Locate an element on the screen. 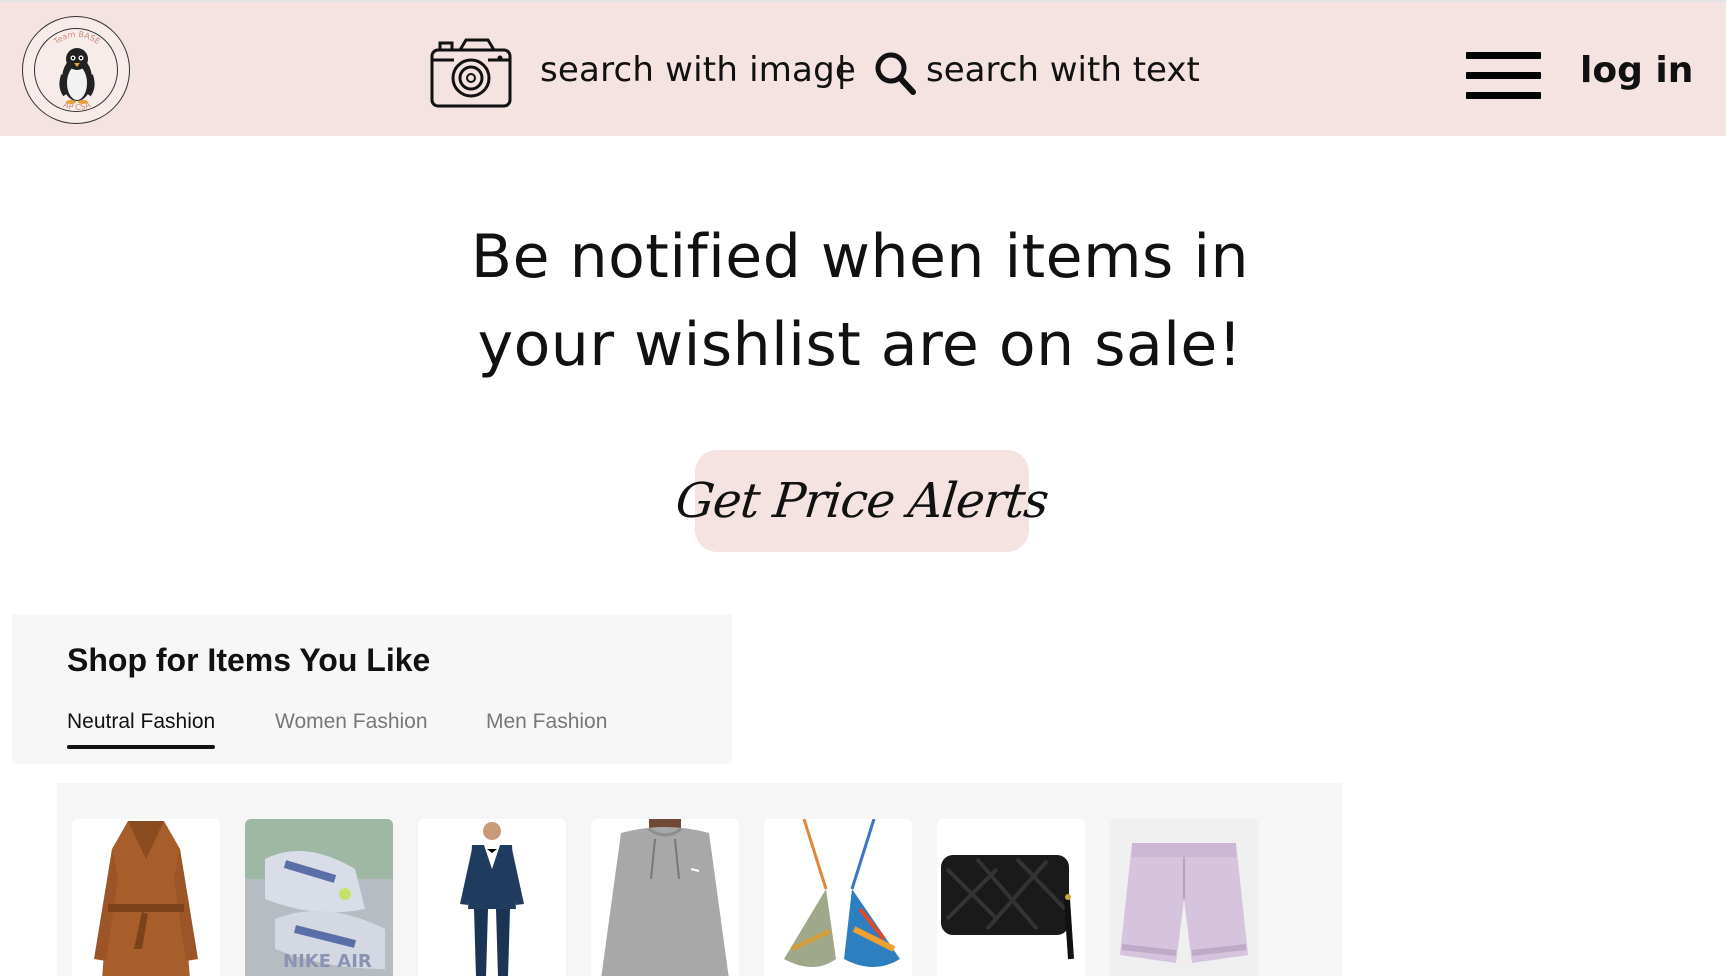 The image size is (1730, 976). product-card-sneakers: NIKE AIR is located at coordinates (319, 897).